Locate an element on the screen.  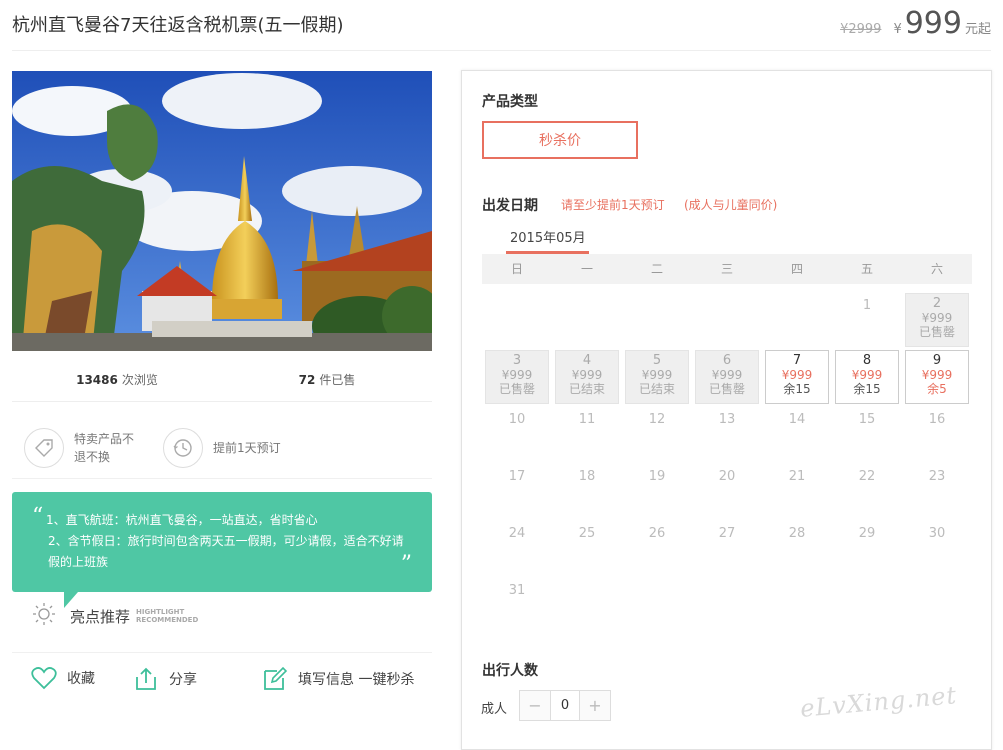
share-icon is located at coordinates (146, 679).